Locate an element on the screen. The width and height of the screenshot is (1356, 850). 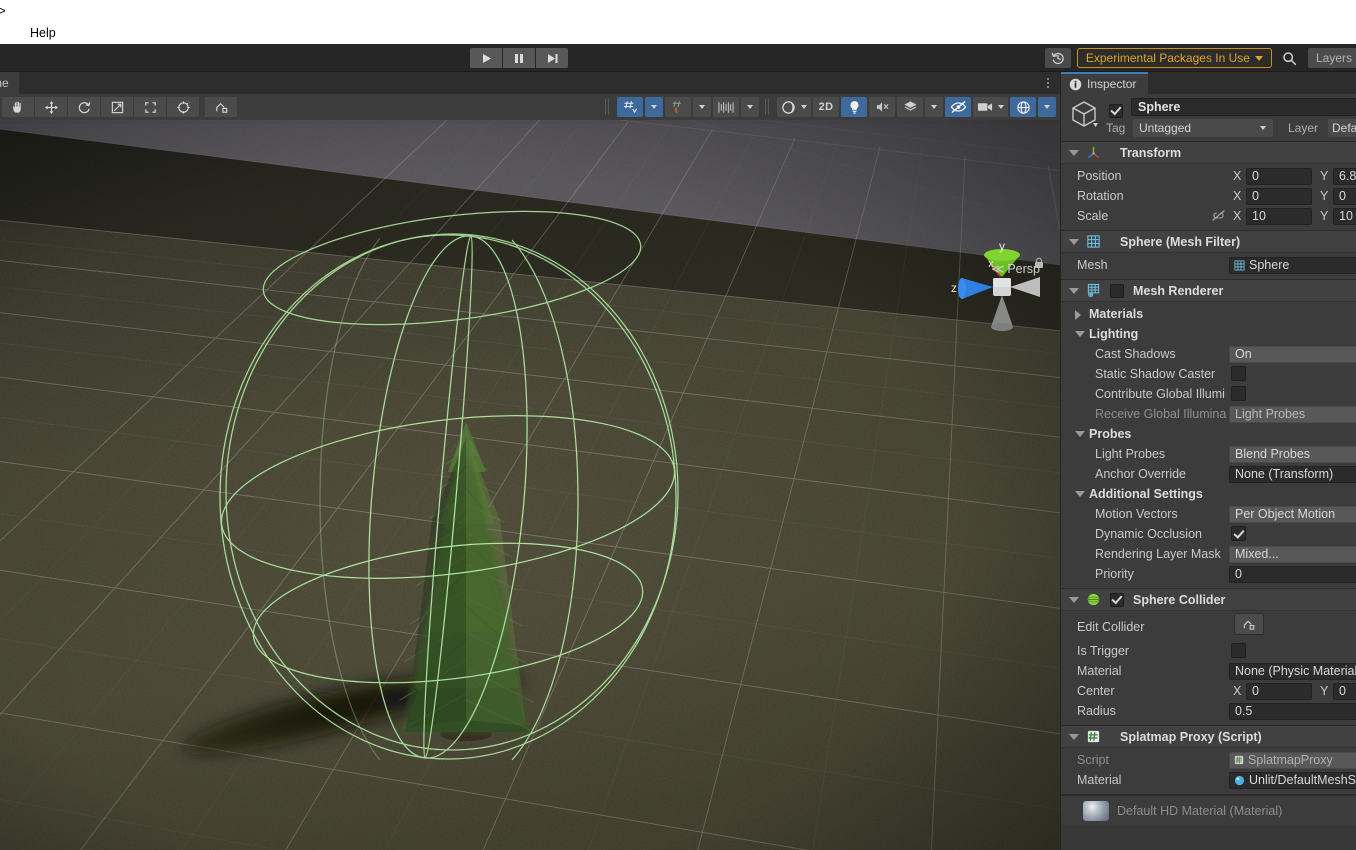
playmode-controls is located at coordinates (519, 58).